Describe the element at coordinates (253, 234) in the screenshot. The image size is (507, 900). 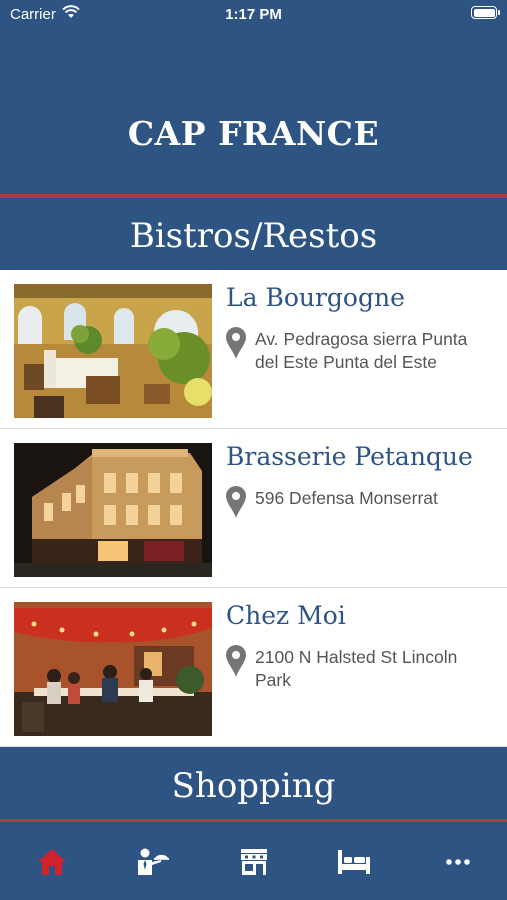
I see `section-header-bistros: Bistros/Restos` at that location.